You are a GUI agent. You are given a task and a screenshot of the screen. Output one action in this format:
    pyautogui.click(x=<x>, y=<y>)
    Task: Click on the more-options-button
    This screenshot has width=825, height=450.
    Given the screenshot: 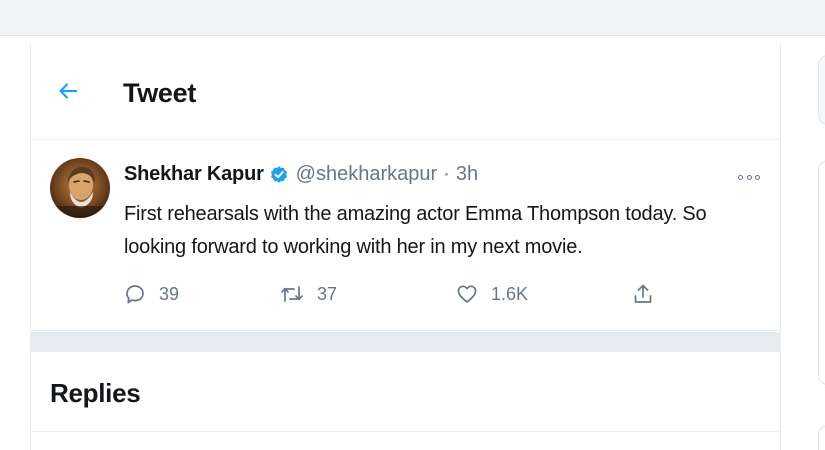 What is the action you would take?
    pyautogui.click(x=749, y=177)
    